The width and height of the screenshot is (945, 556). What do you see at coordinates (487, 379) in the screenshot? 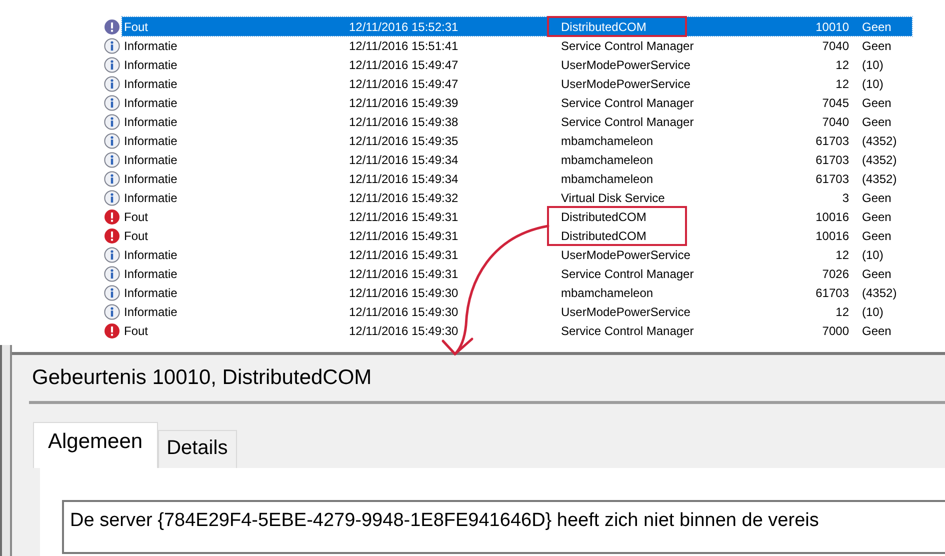
I see `dialog-title: Gebeurtenis 10010, DistributedCOM` at bounding box center [487, 379].